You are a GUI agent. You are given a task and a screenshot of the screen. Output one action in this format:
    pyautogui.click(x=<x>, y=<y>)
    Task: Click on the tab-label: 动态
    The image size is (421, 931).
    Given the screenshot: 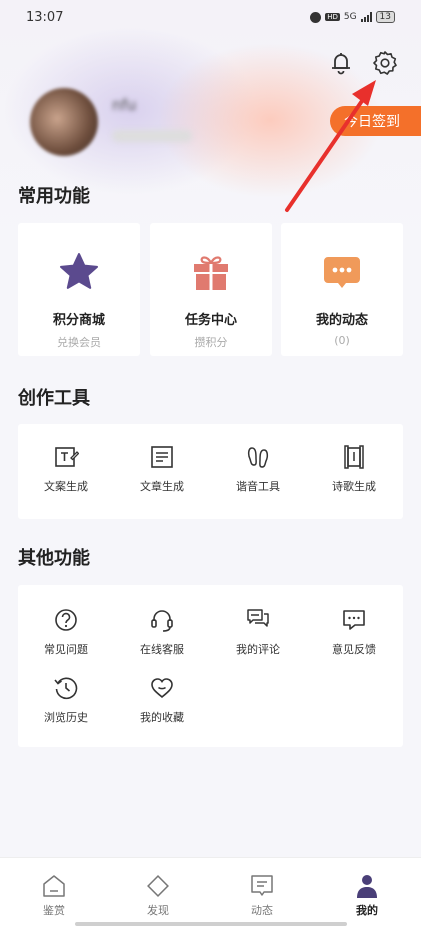 What is the action you would take?
    pyautogui.click(x=262, y=910)
    